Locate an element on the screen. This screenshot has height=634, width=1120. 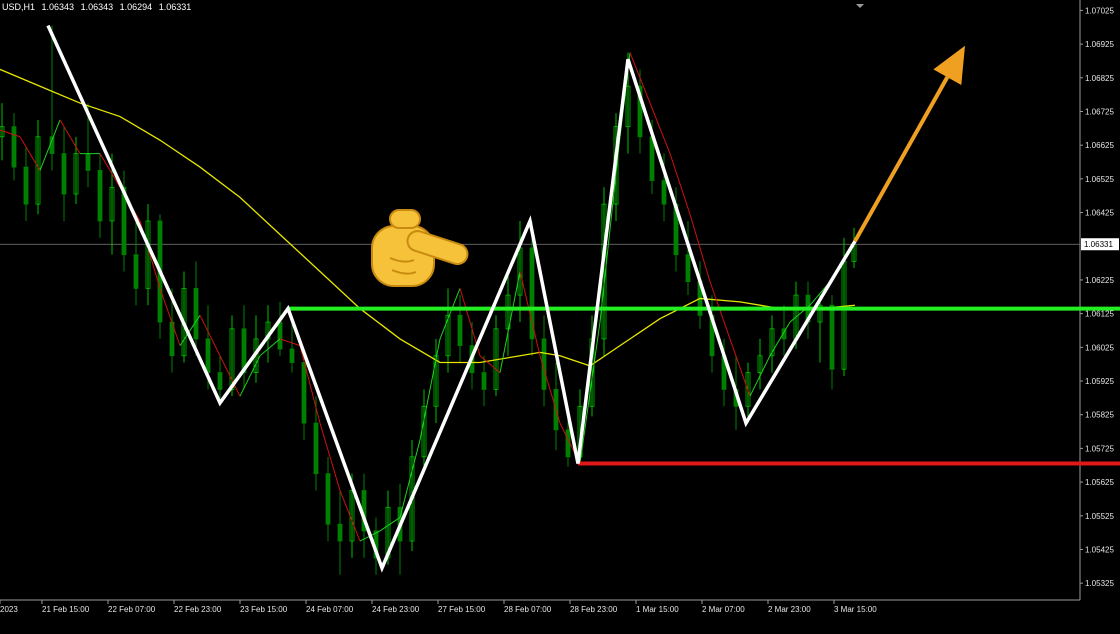
time-tick-label: 28 Feb 07:00 is located at coordinates (528, 609).